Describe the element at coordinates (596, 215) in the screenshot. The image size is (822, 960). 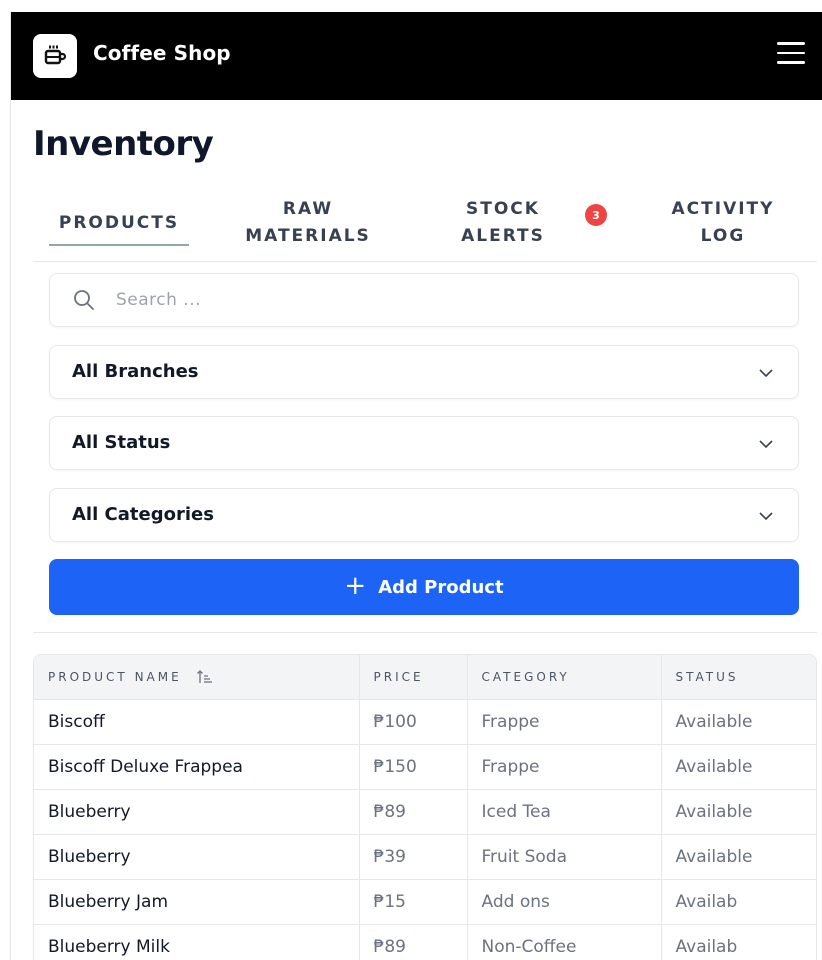
I see `stock-alerts-badge: 3` at that location.